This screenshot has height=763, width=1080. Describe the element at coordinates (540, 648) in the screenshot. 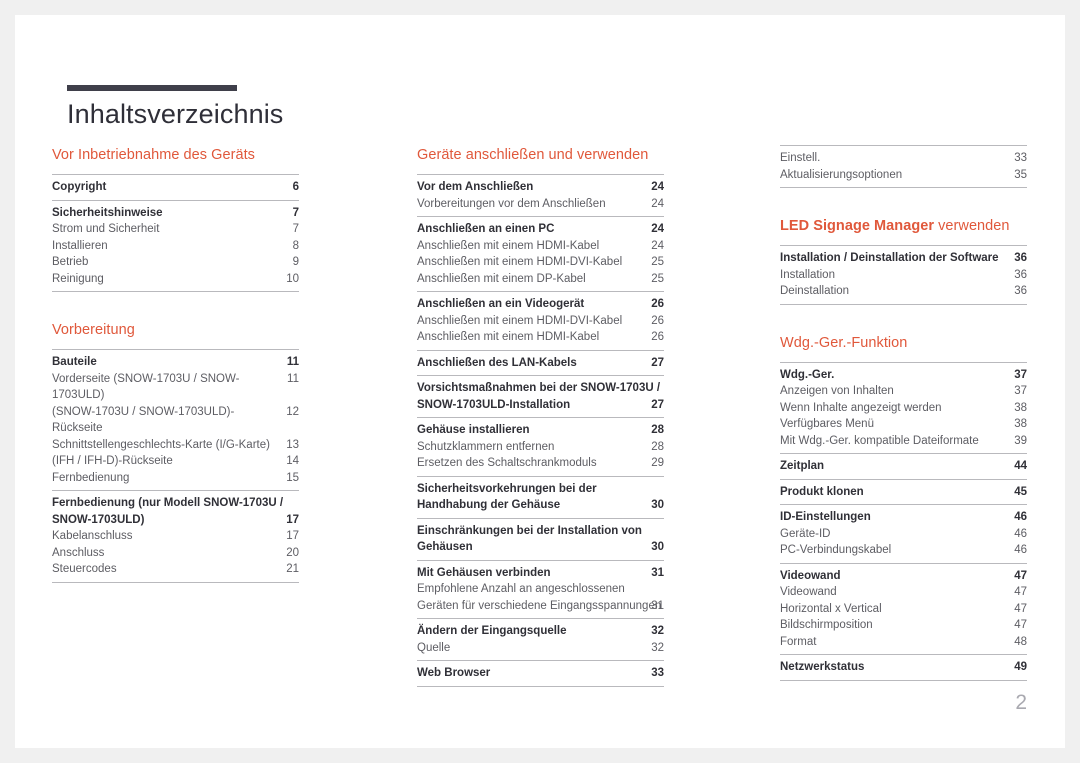

I see `toc-entry-sub: Quelle 32` at that location.